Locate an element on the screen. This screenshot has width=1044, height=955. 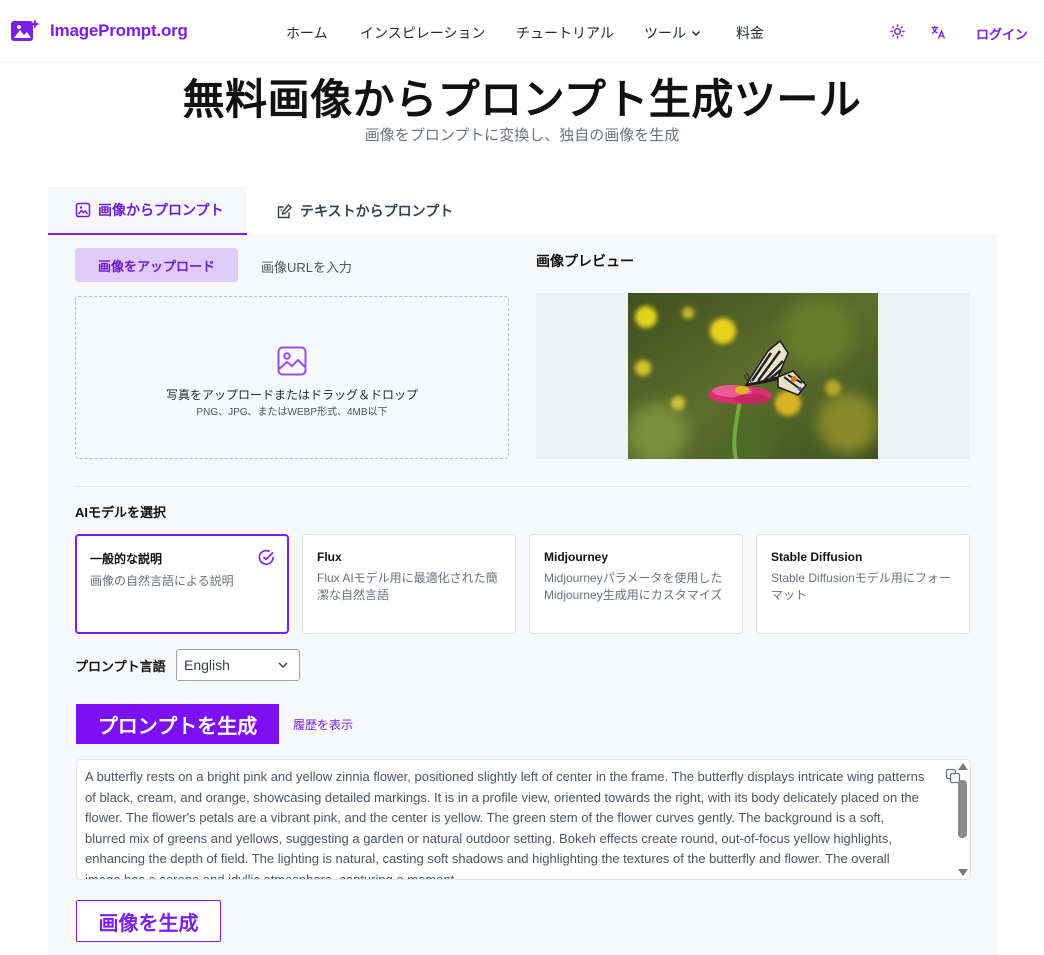
theme-toggle-button is located at coordinates (897, 34).